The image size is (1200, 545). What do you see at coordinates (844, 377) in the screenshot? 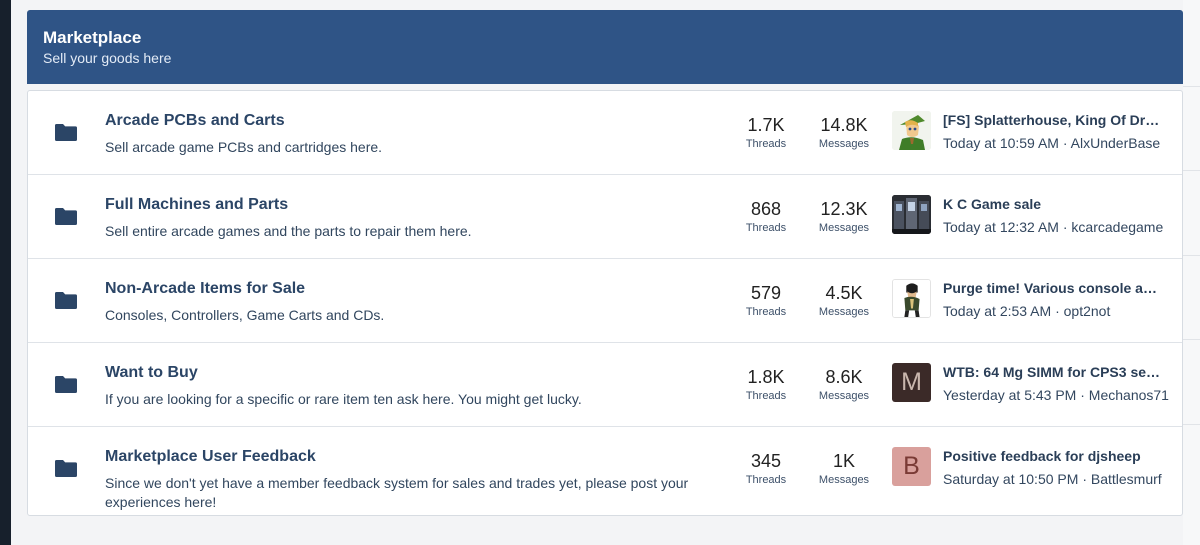
I see `messages-count: 8.6K` at bounding box center [844, 377].